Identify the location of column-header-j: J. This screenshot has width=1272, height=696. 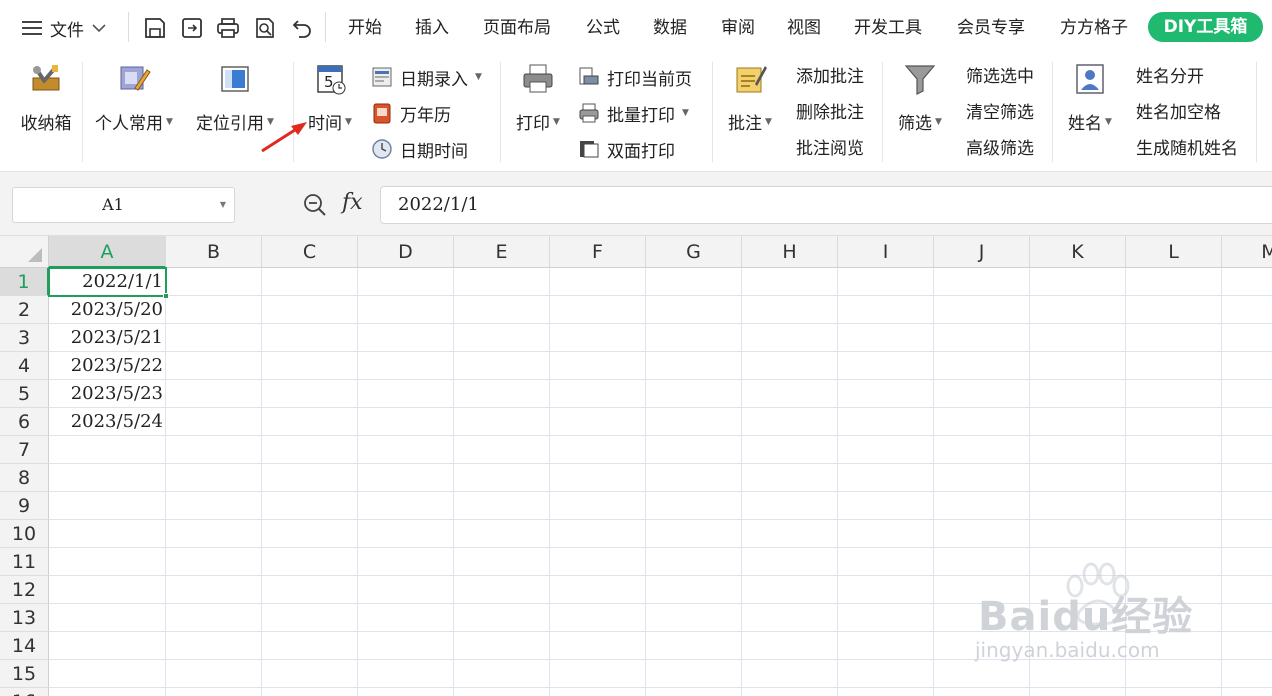
(982, 252).